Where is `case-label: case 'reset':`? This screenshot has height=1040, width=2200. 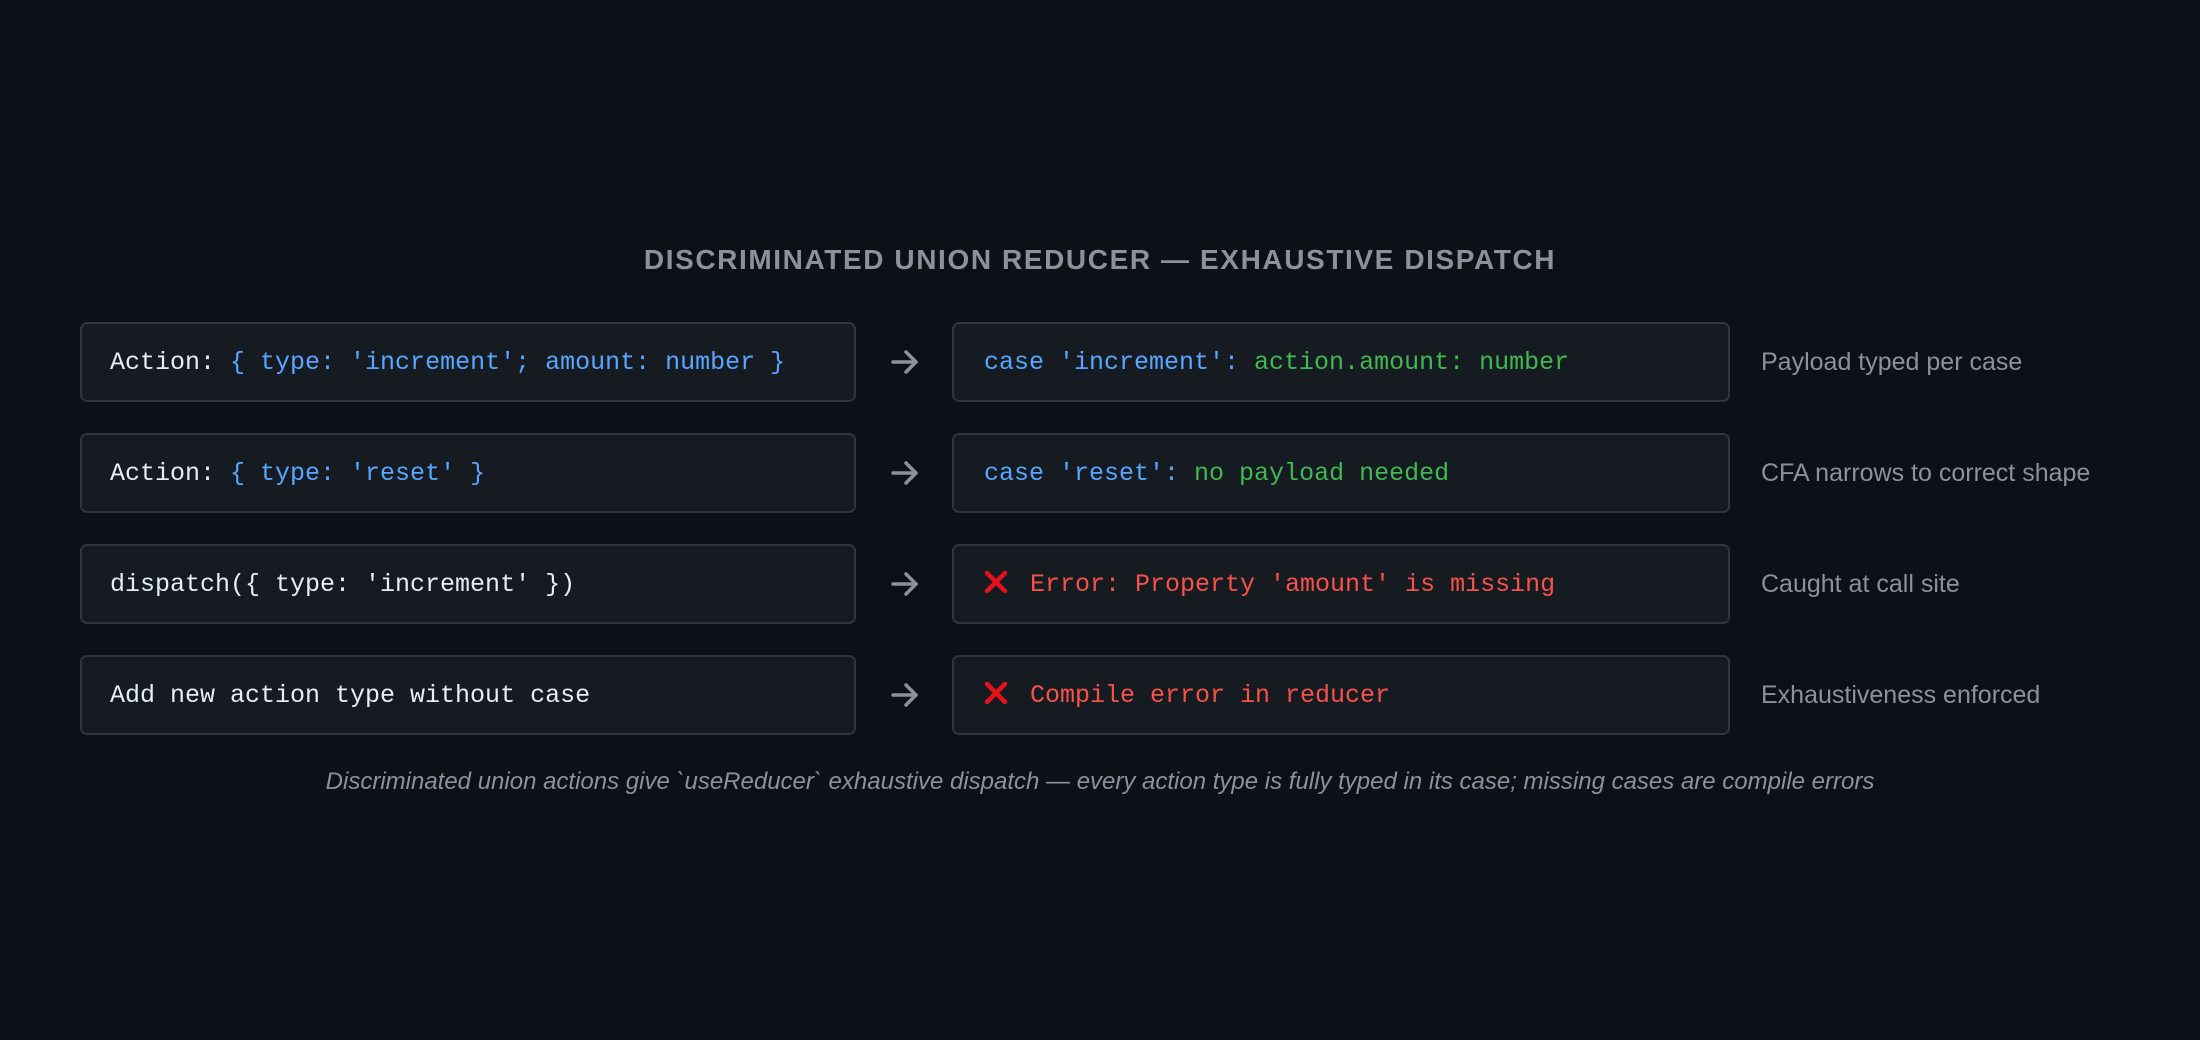
case-label: case 'reset': is located at coordinates (1089, 473).